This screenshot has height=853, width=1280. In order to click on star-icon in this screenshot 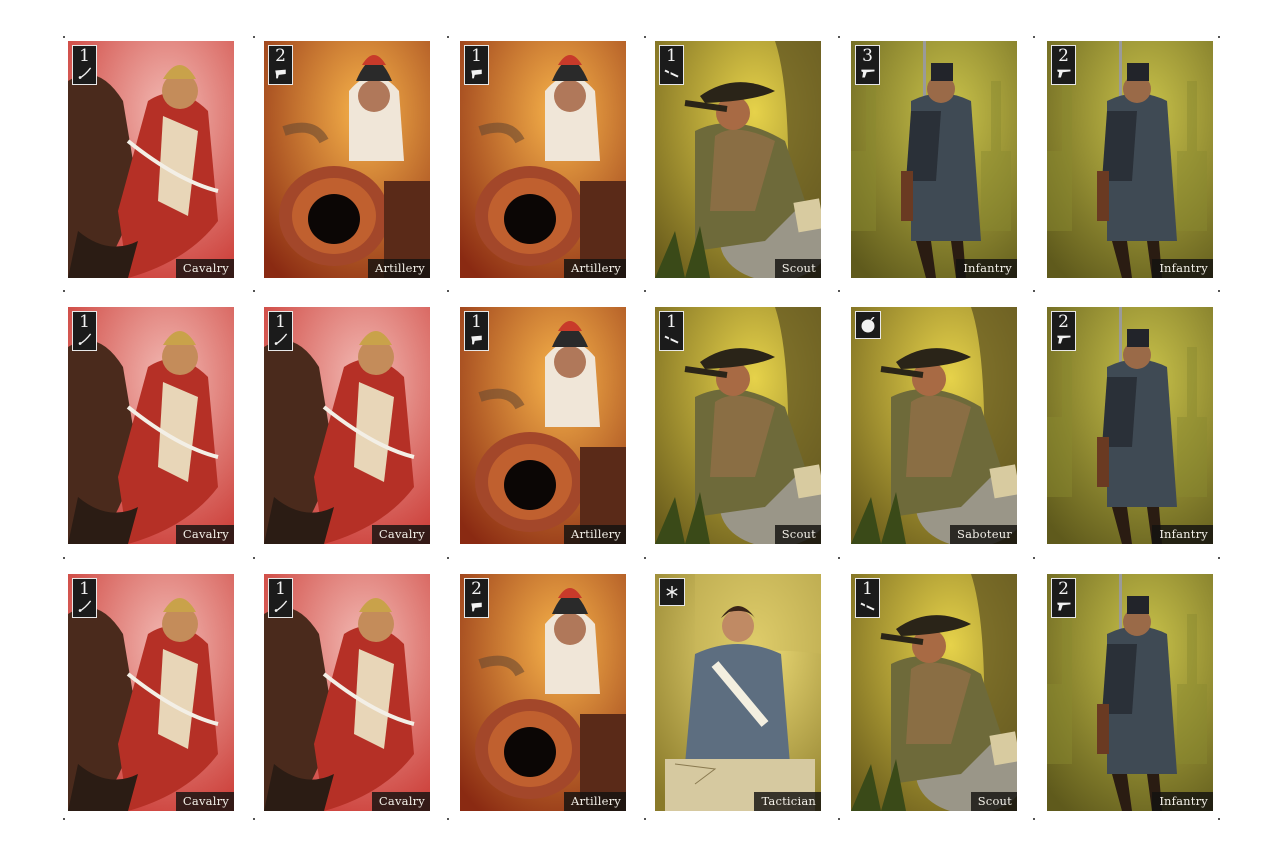, I will do `click(672, 592)`.